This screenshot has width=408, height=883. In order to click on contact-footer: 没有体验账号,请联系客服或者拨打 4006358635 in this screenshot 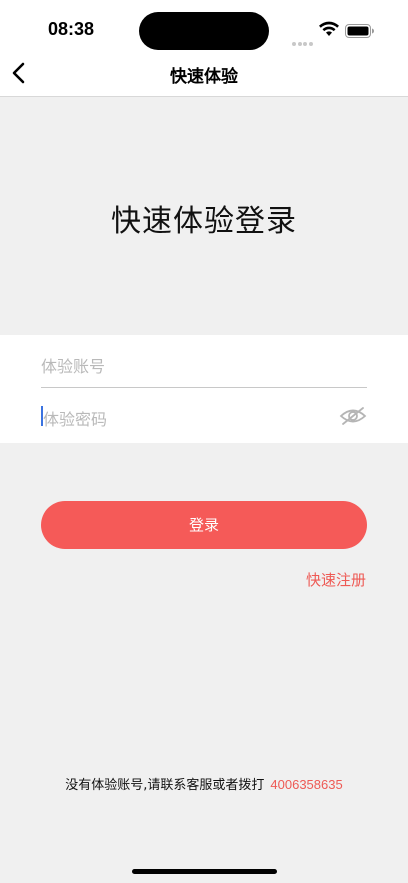, I will do `click(204, 783)`.